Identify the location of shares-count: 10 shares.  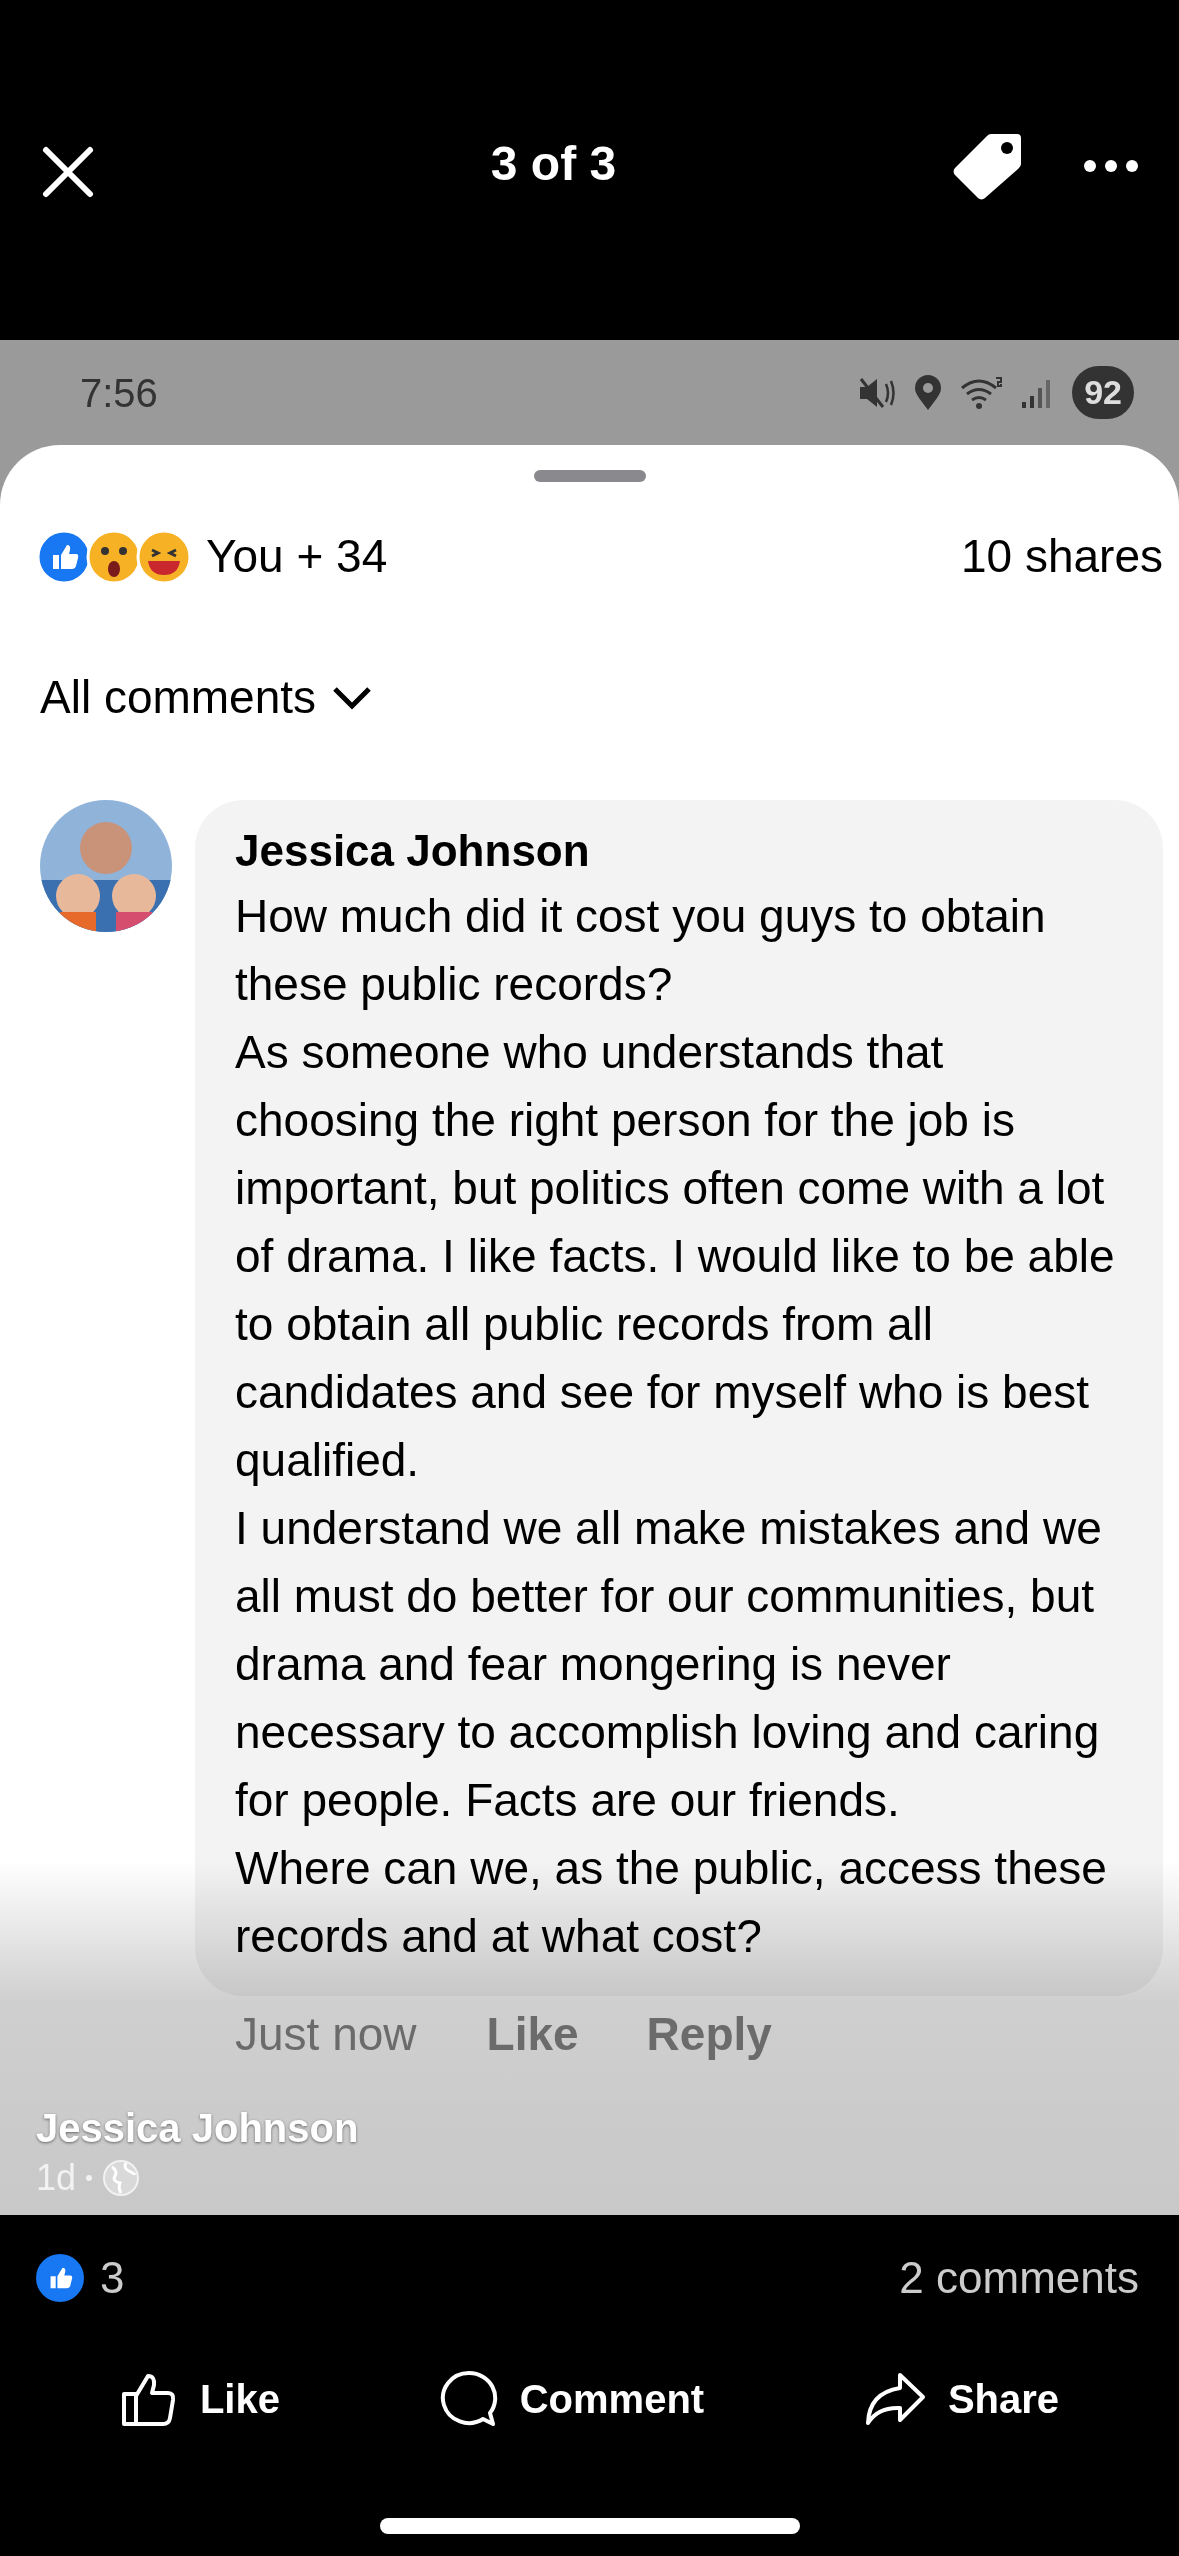
(1062, 556).